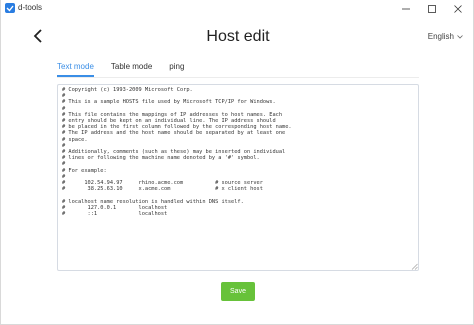 This screenshot has height=325, width=474. I want to click on save-button: Save, so click(238, 291).